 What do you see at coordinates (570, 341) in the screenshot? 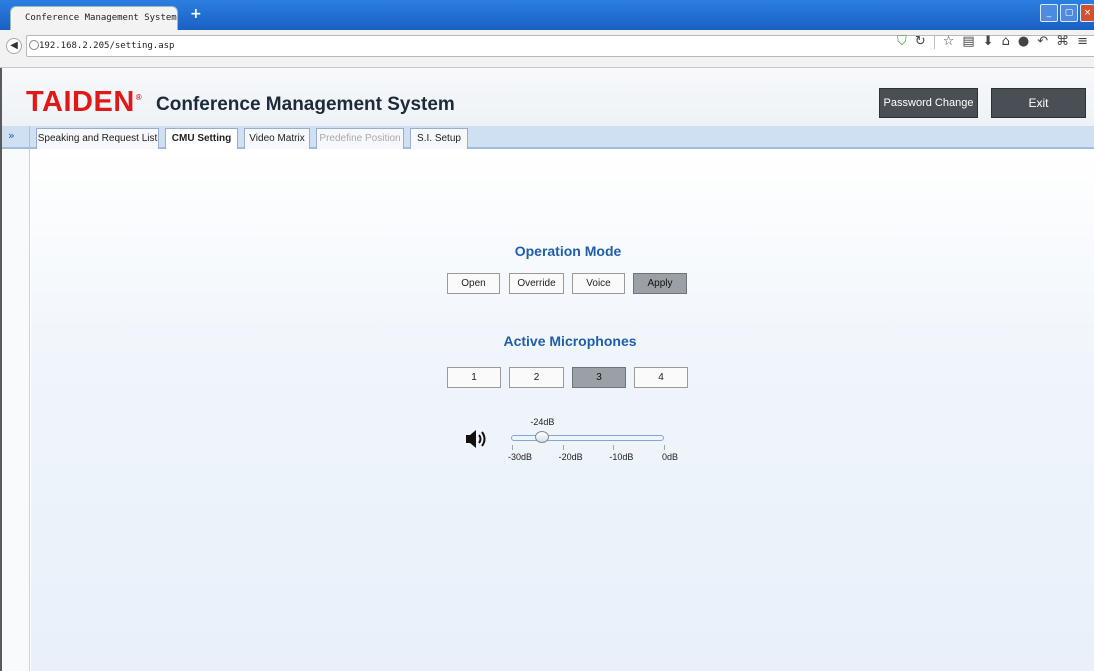
I see `active-microphones-title: Active Microphones` at bounding box center [570, 341].